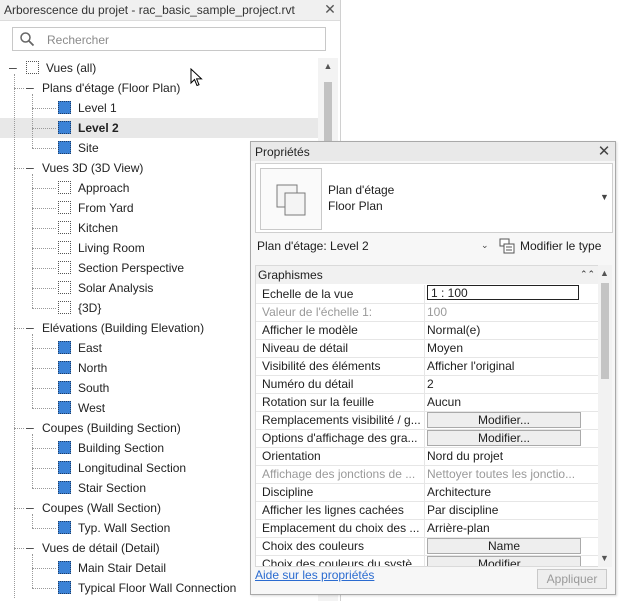 The image size is (622, 601). Describe the element at coordinates (97, 108) in the screenshot. I see `tree-item-label: Level 1` at that location.